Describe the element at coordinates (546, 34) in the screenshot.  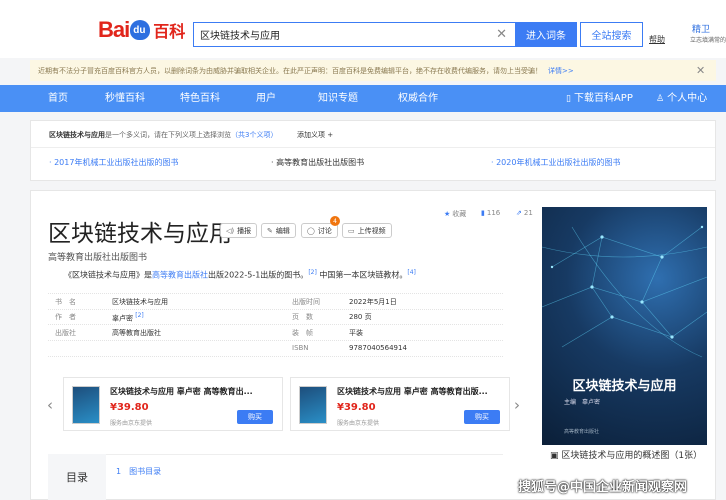
I see `enter-entry-button: 进入词条` at that location.